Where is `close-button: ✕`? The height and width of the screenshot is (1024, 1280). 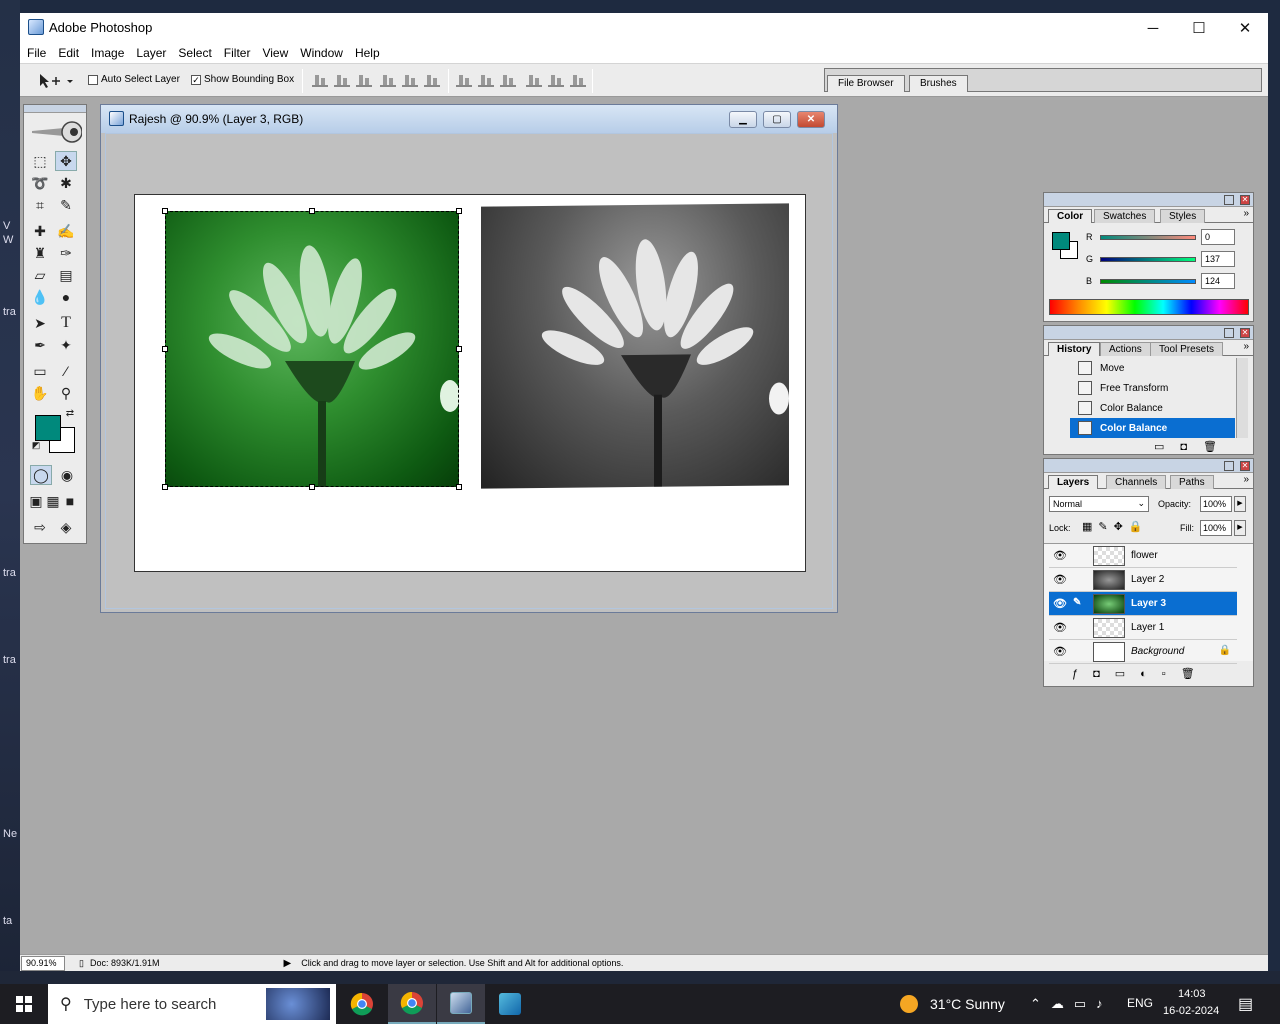 close-button: ✕ is located at coordinates (1245, 28).